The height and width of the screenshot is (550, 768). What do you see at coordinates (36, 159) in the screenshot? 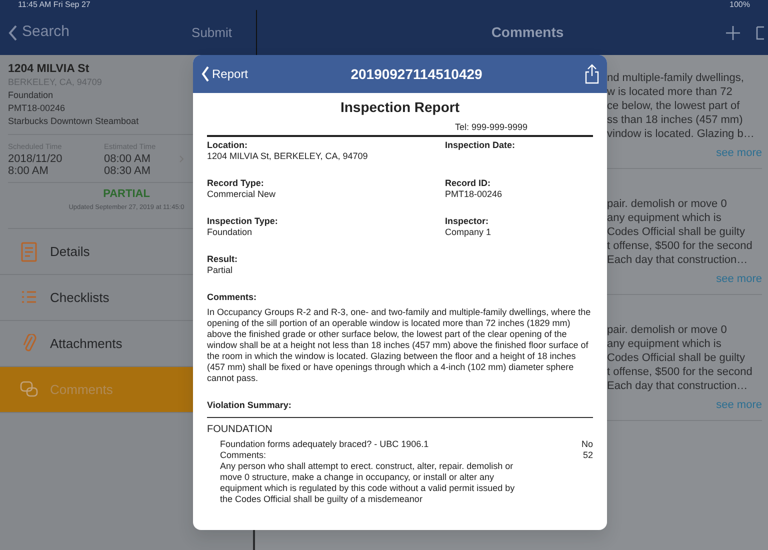
I see `scheduled-date: 2018/11/20` at bounding box center [36, 159].